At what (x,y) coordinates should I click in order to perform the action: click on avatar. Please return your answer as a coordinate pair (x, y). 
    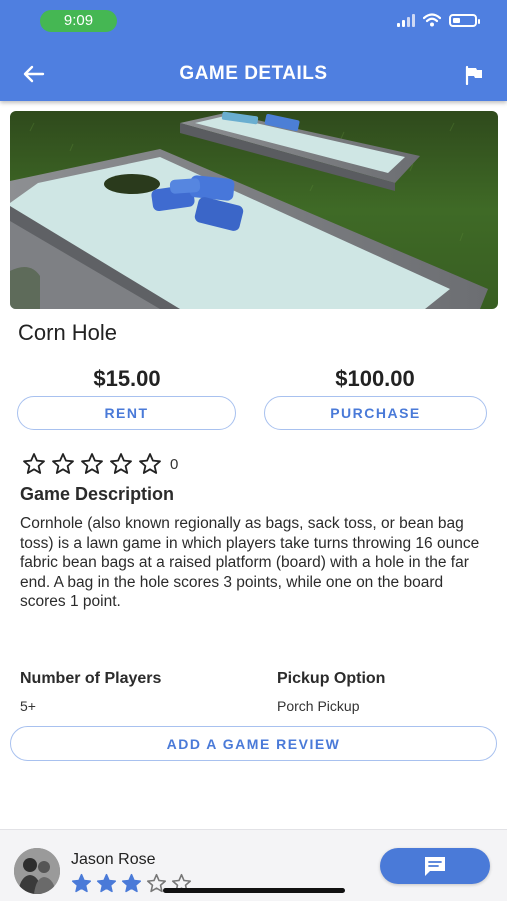
    Looking at the image, I should click on (37, 871).